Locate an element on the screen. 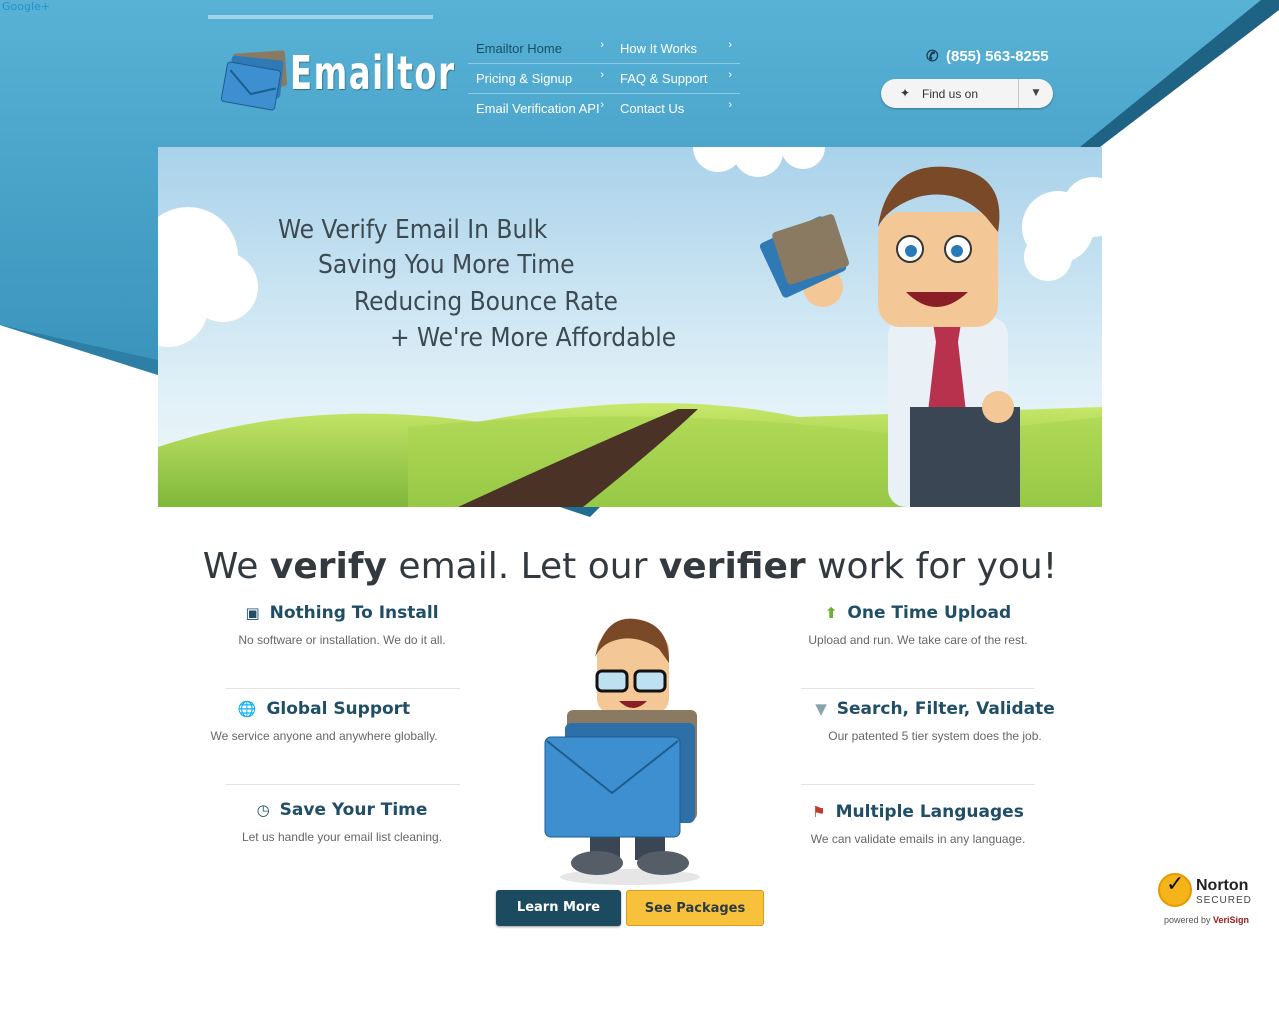 This screenshot has width=1279, height=1024. upload-arrow-icon: ⬆ is located at coordinates (831, 613).